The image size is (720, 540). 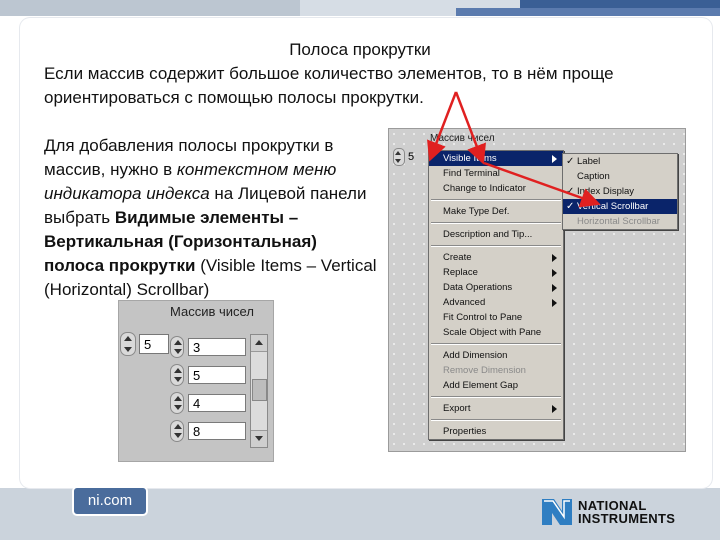 What do you see at coordinates (154, 344) in the screenshot?
I see `index-value-field: 5` at bounding box center [154, 344].